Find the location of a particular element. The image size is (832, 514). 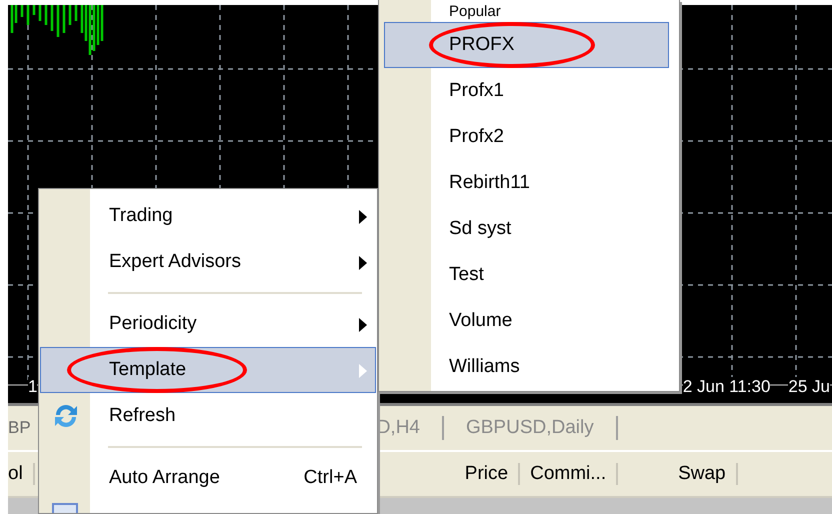

toolbar-icon is located at coordinates (65, 508).